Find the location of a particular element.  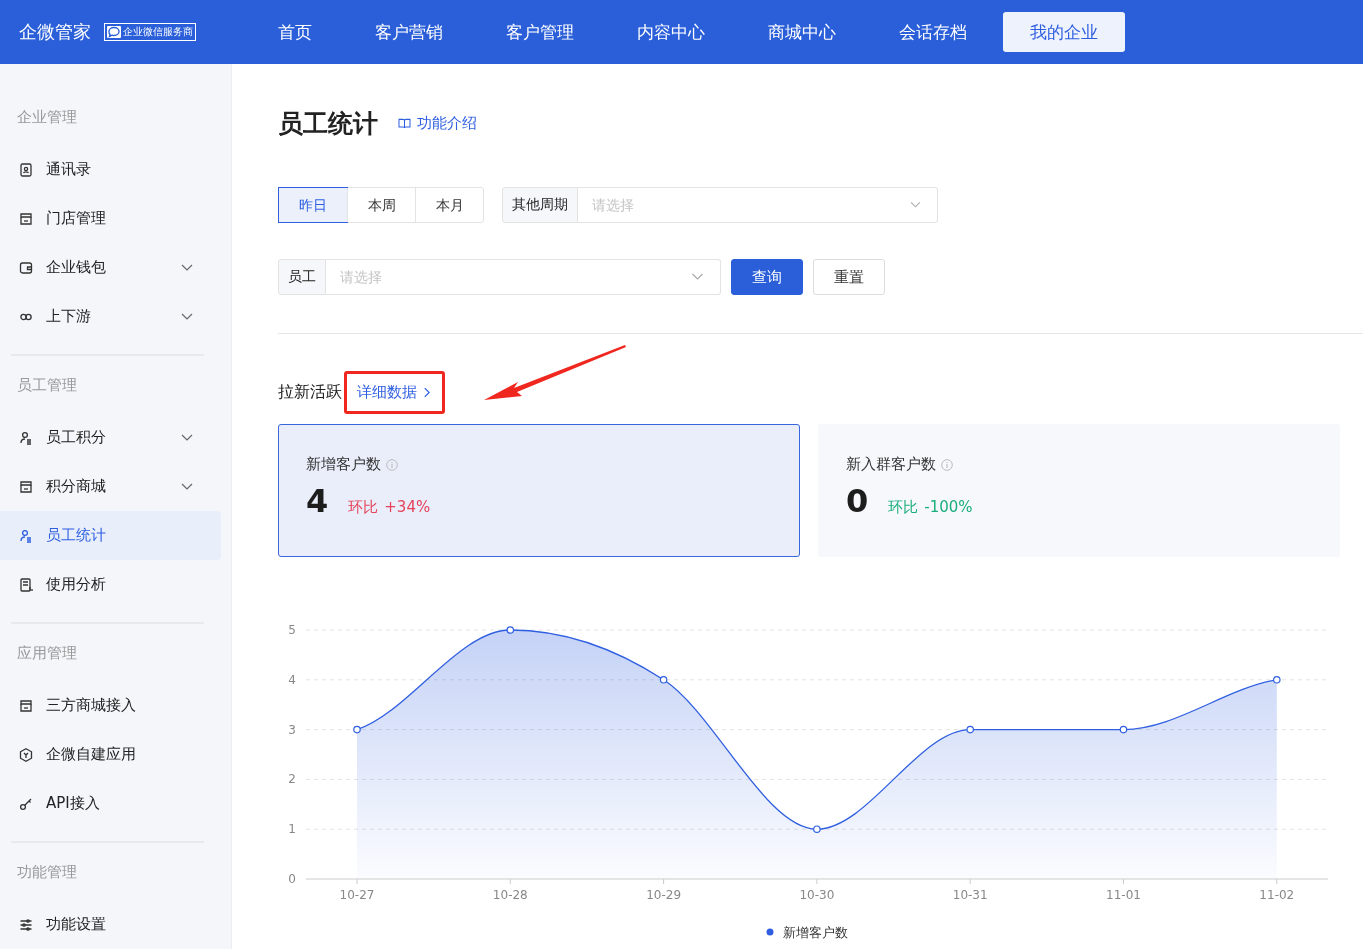

detail-link: 详细数据 is located at coordinates (393, 392).